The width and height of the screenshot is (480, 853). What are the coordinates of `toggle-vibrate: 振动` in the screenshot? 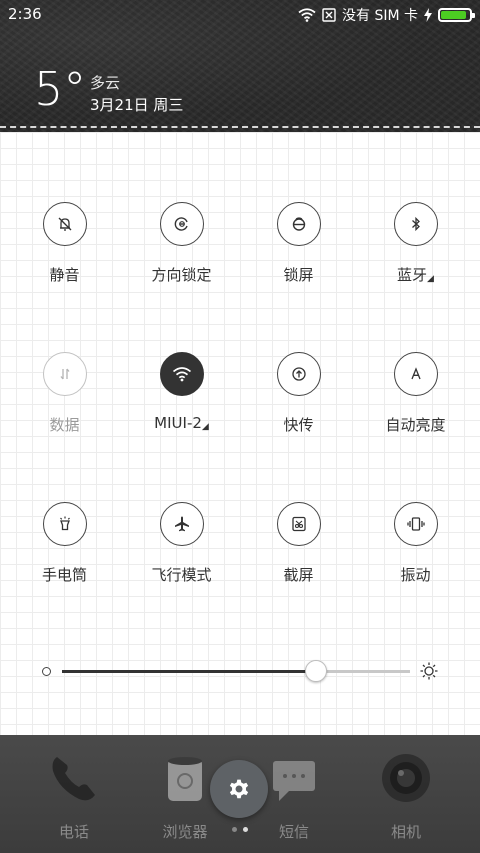 It's located at (415, 552).